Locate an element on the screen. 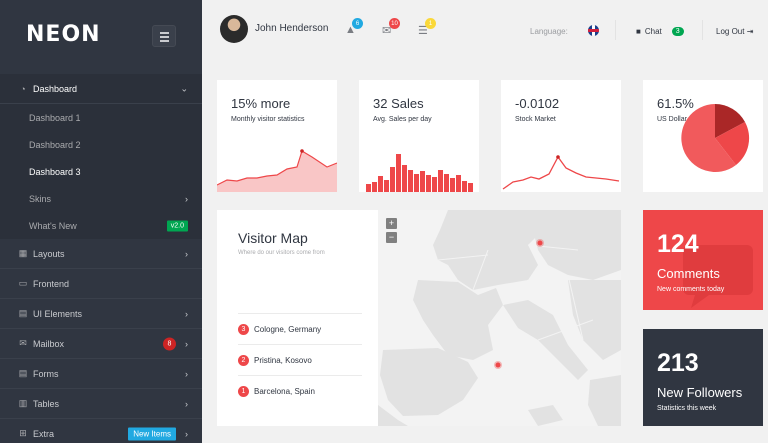 Image resolution: width=768 pixels, height=443 pixels. logout-label: Log Out is located at coordinates (730, 31).